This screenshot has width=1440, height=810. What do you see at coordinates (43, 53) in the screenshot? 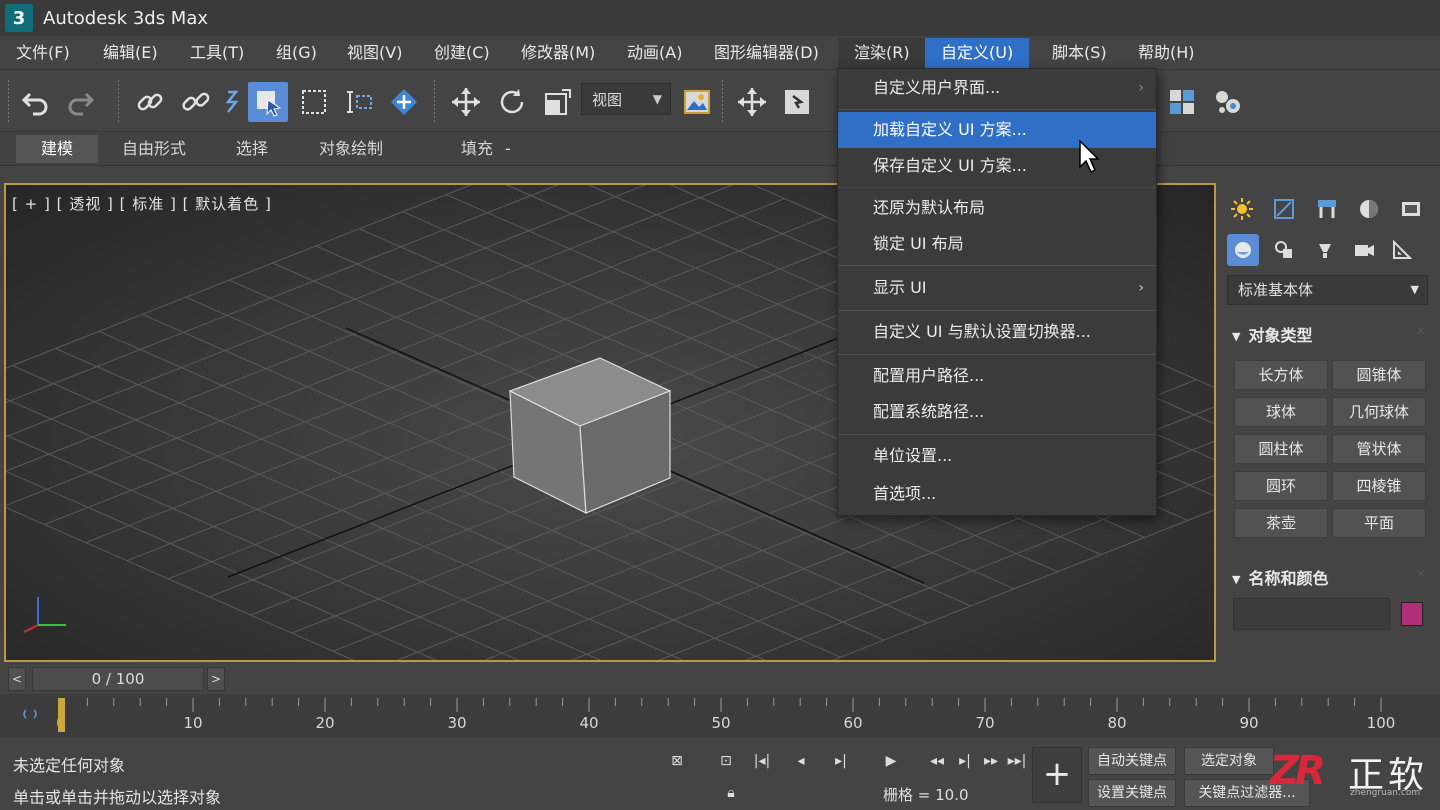
I see `menu-file: 文件(F)` at bounding box center [43, 53].